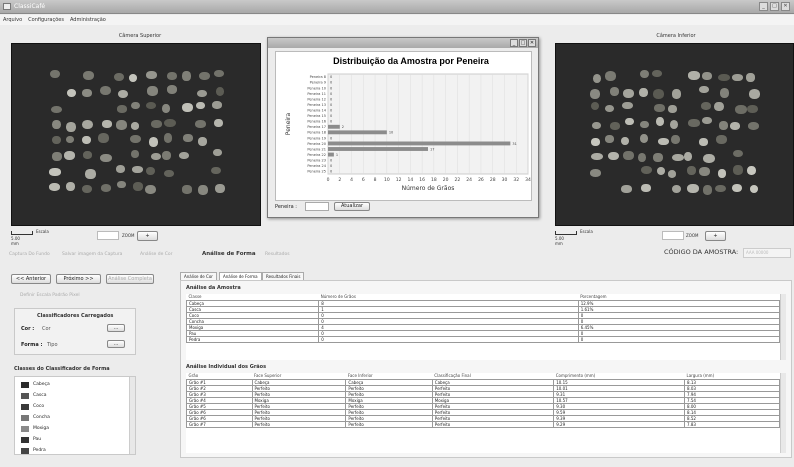  What do you see at coordinates (783, 327) in the screenshot?
I see `sample-table-scrollbar` at bounding box center [783, 327].